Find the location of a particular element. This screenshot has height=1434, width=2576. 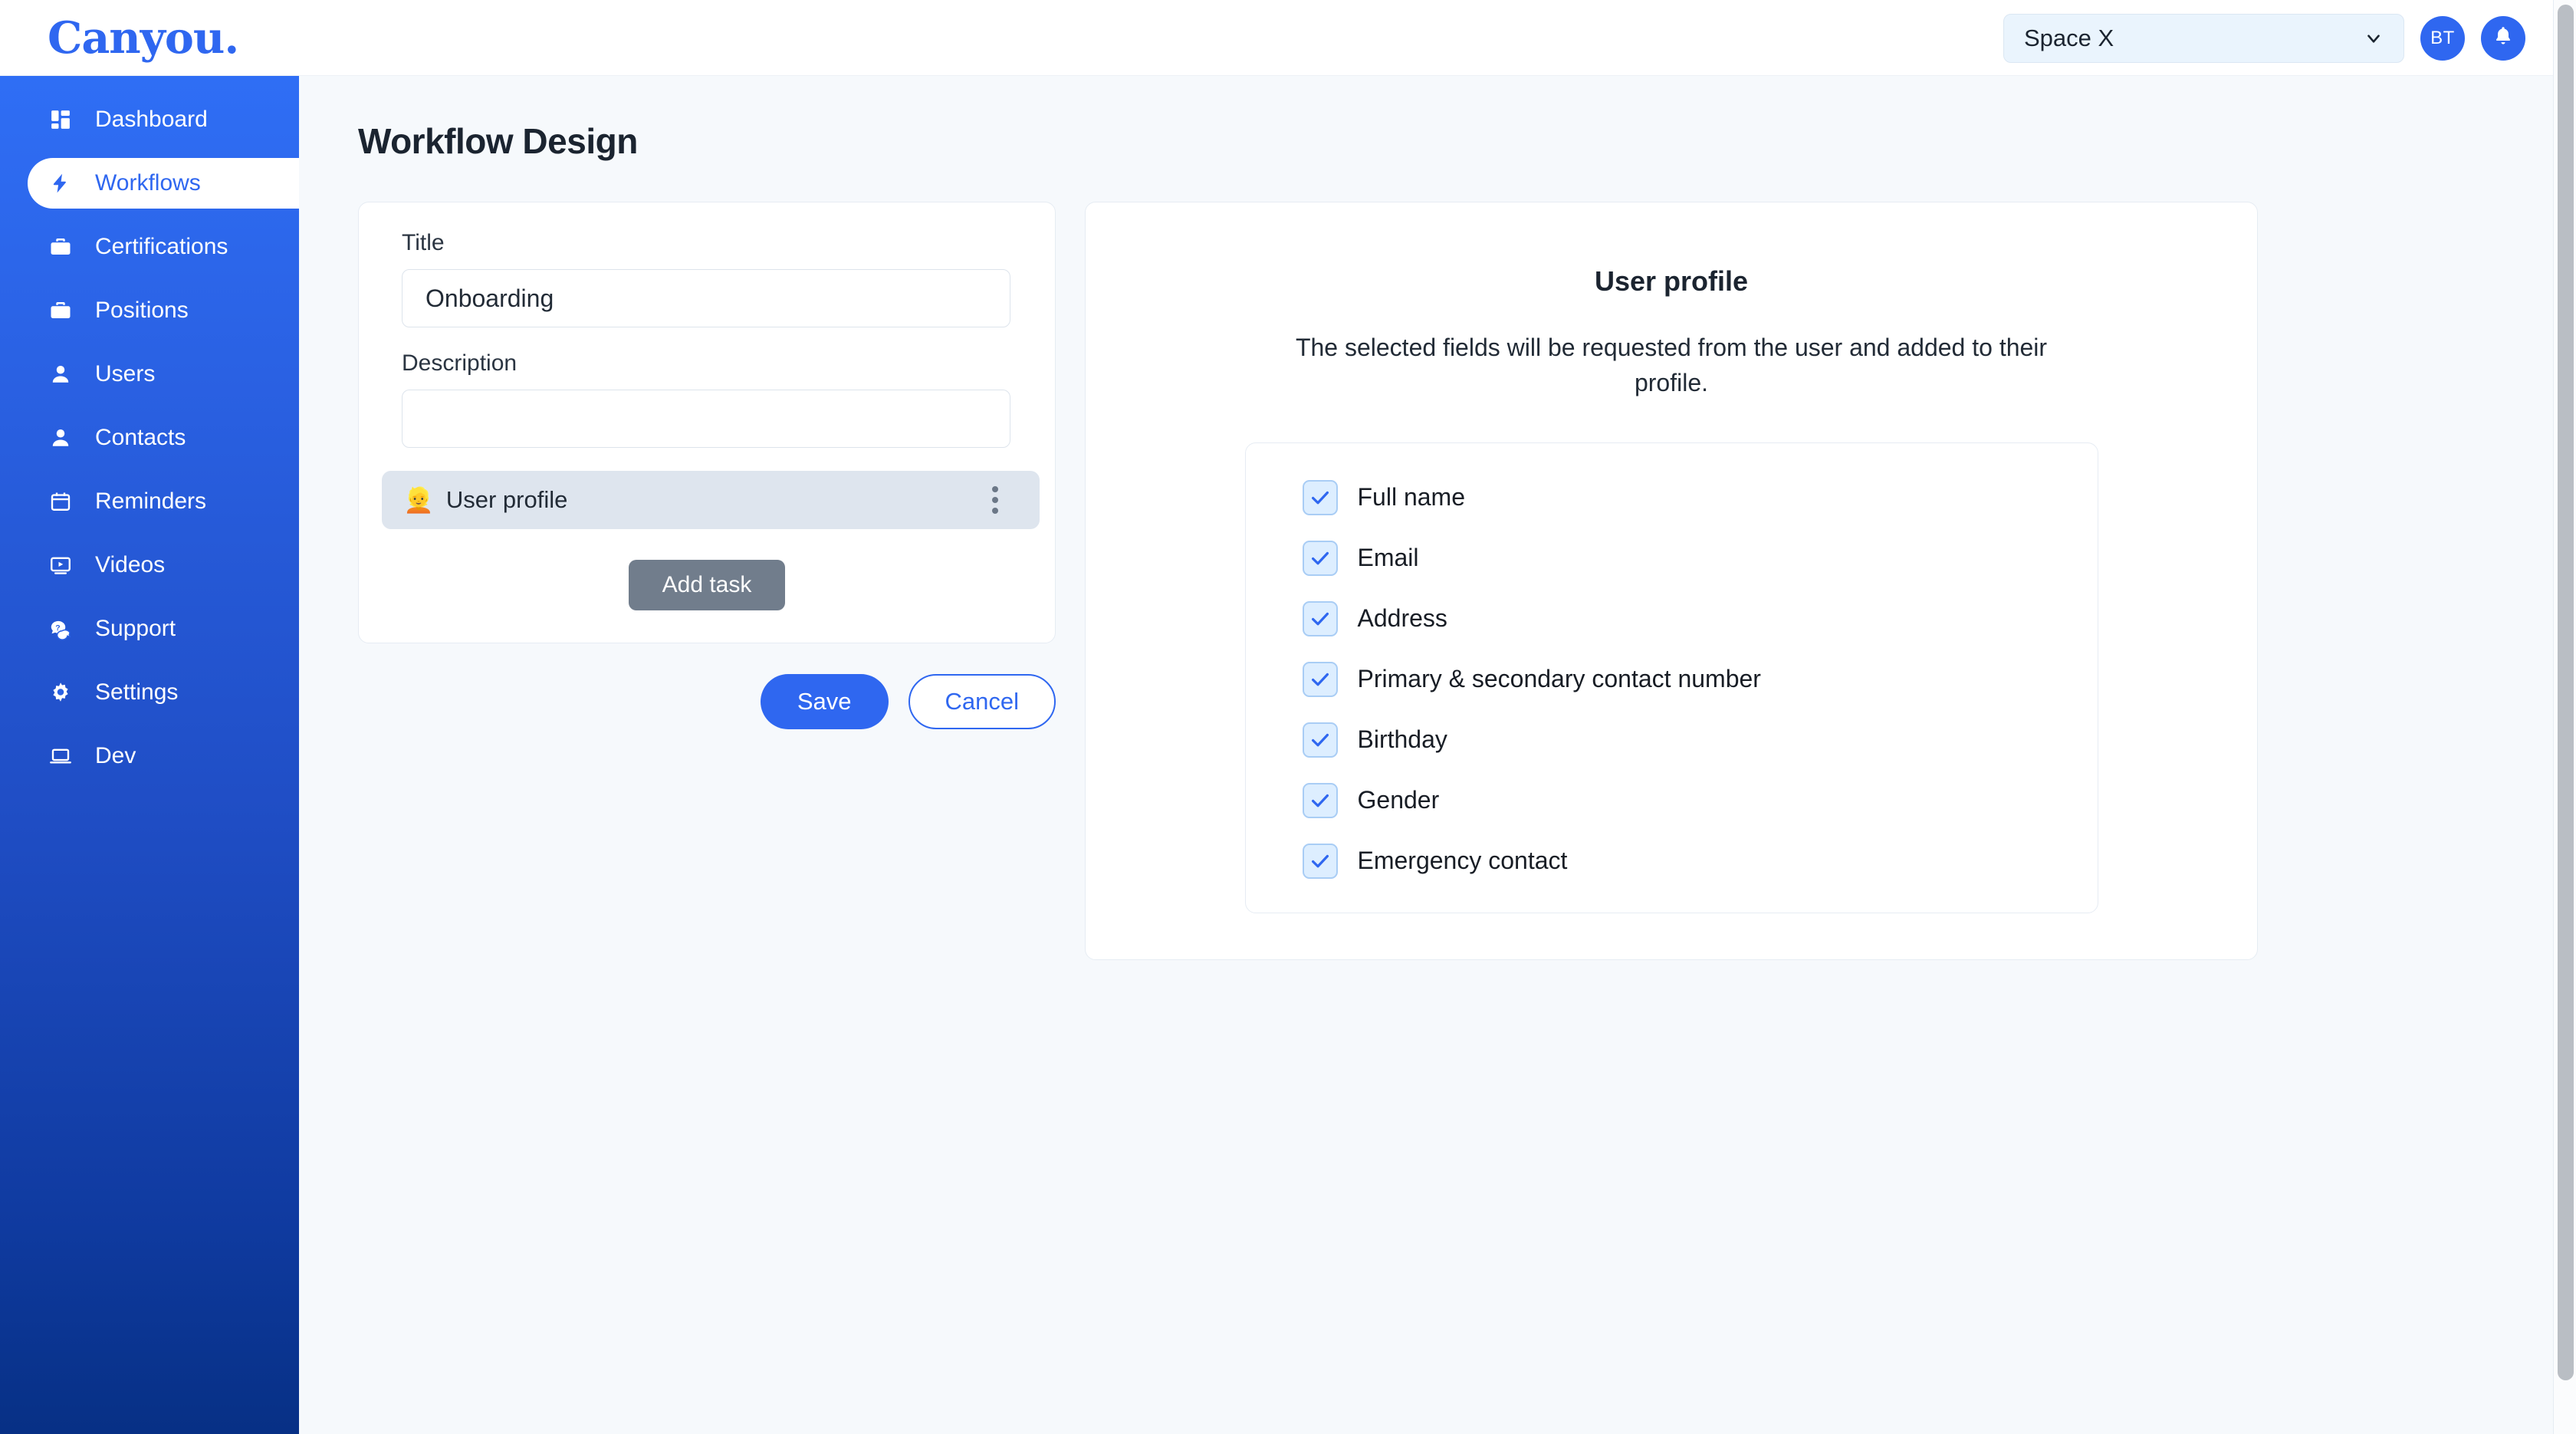

sidebar-item-label: Contacts is located at coordinates (141, 437).